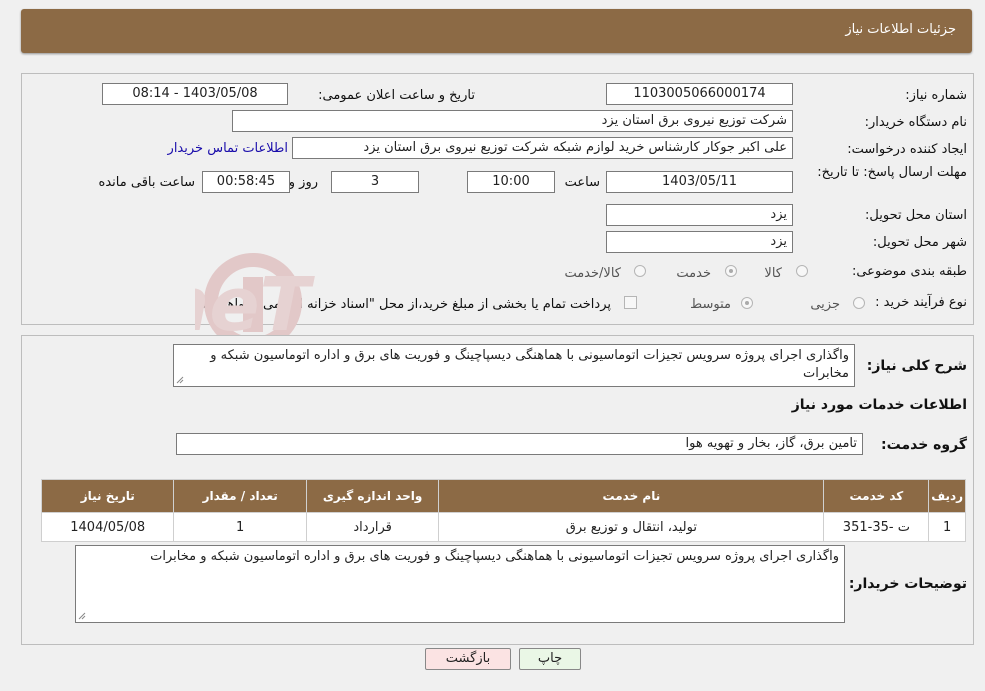 Image resolution: width=985 pixels, height=691 pixels. I want to click on remaining-label: ساعت باقی مانده, so click(146, 182).